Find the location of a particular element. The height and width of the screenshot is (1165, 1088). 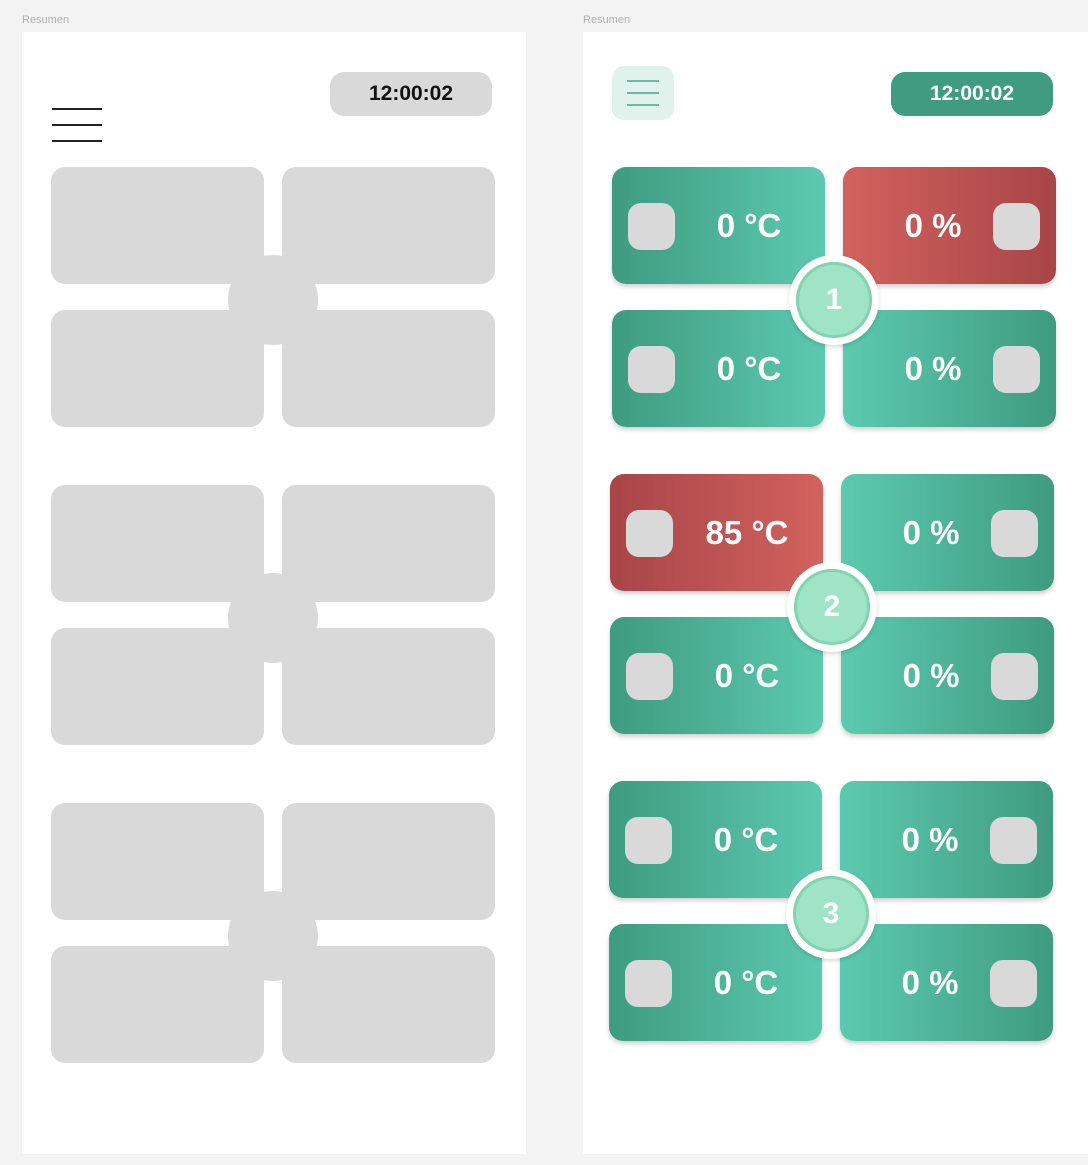

group-number: 2 is located at coordinates (832, 607).